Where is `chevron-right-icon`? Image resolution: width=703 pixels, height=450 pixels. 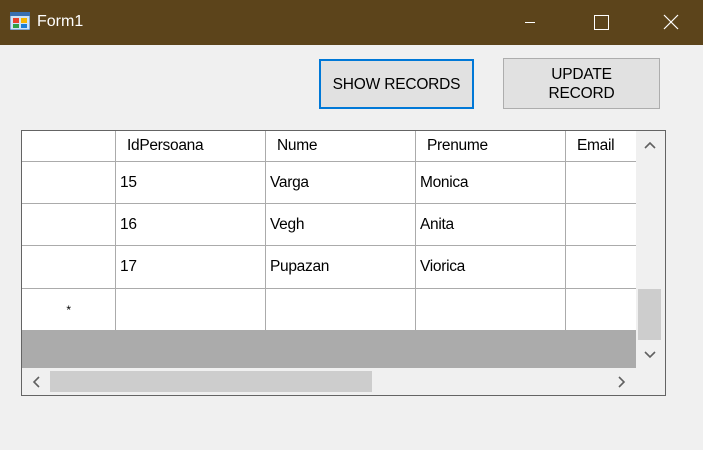
chevron-right-icon is located at coordinates (622, 382).